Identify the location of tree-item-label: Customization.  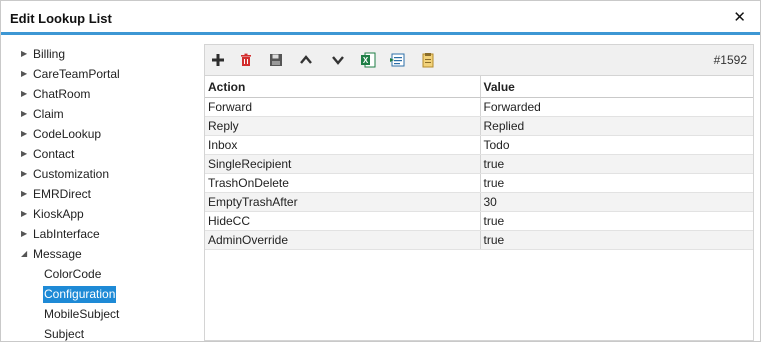
(71, 174).